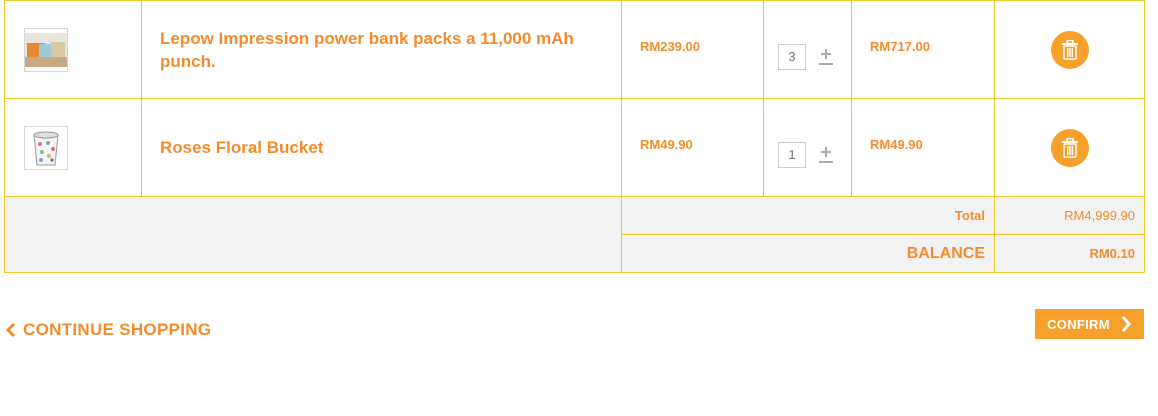 The height and width of the screenshot is (416, 1158). What do you see at coordinates (666, 144) in the screenshot?
I see `unit-price: RM49.90` at bounding box center [666, 144].